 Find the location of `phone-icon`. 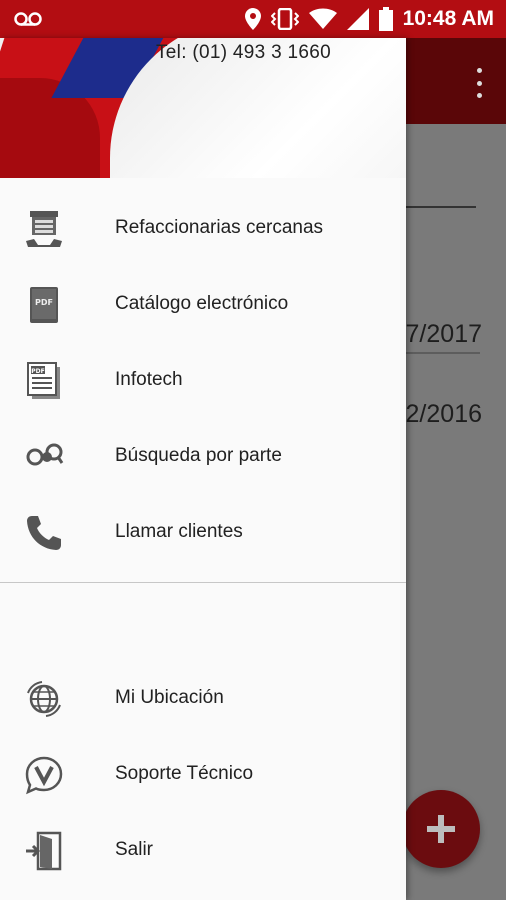

phone-icon is located at coordinates (44, 533).